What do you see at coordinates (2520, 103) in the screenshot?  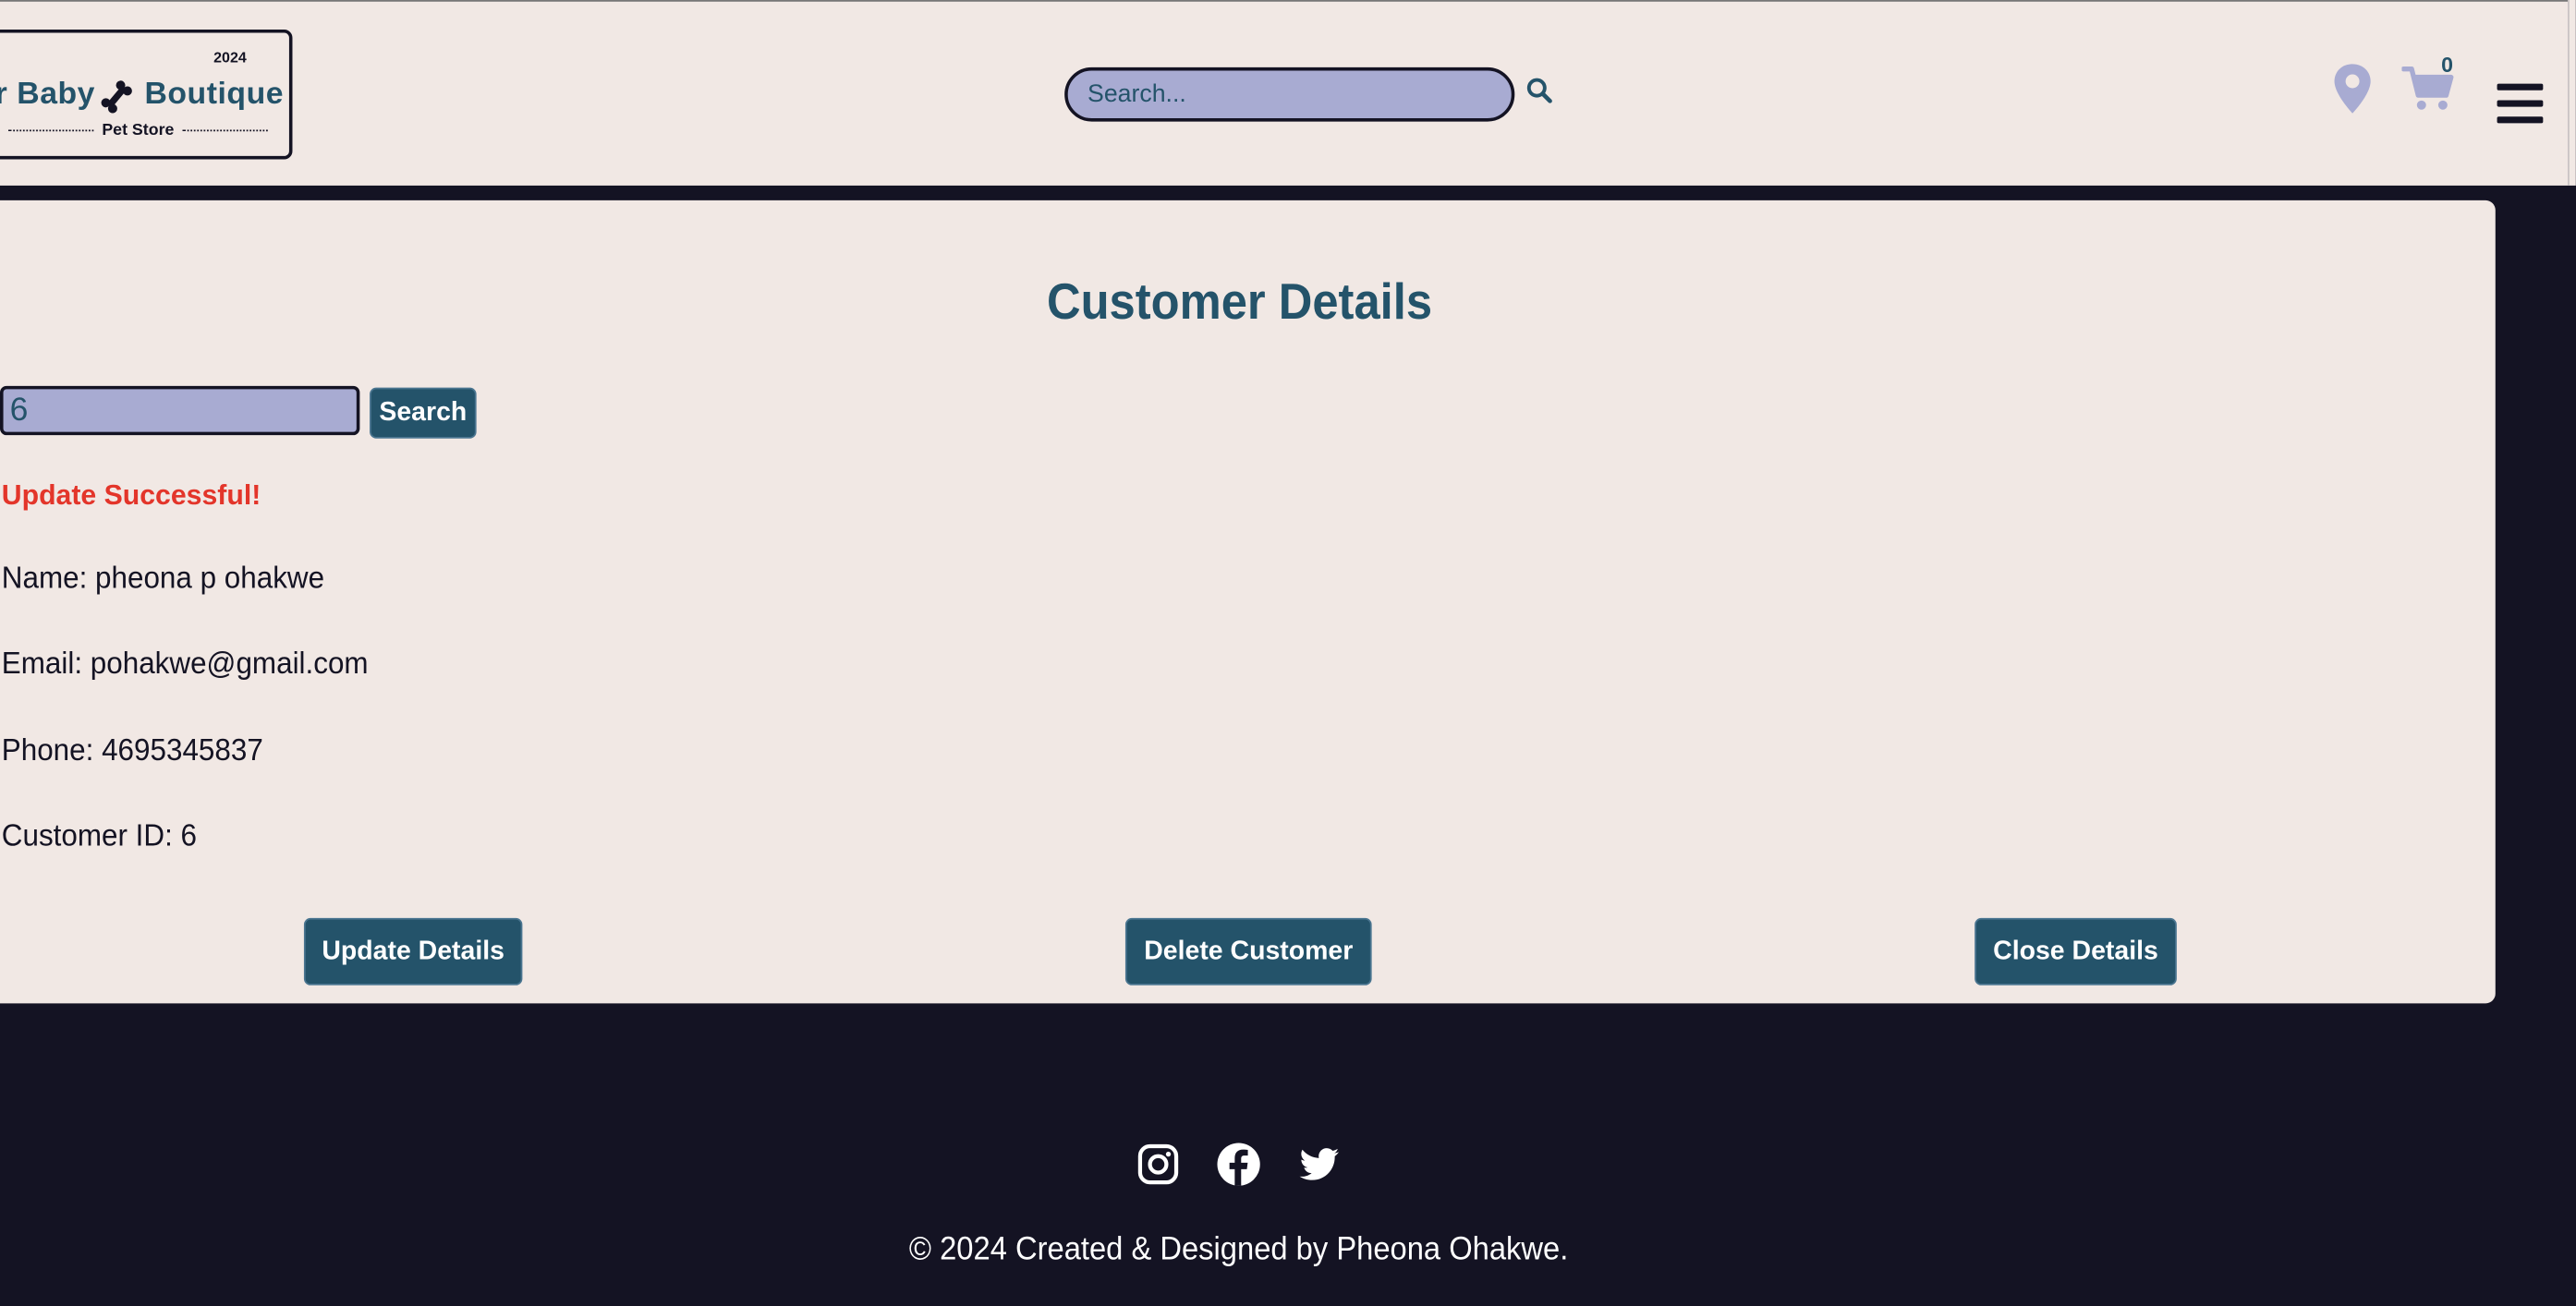 I see `hamburger-menu-icon` at bounding box center [2520, 103].